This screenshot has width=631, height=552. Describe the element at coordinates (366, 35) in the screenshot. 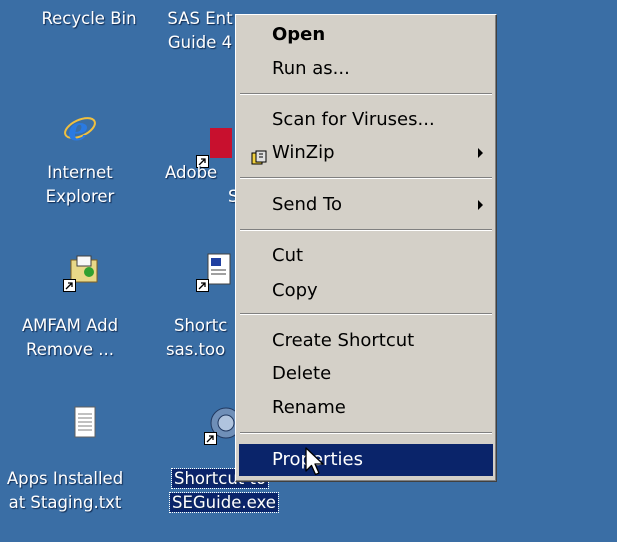

I see `menu-item-open: Open` at that location.